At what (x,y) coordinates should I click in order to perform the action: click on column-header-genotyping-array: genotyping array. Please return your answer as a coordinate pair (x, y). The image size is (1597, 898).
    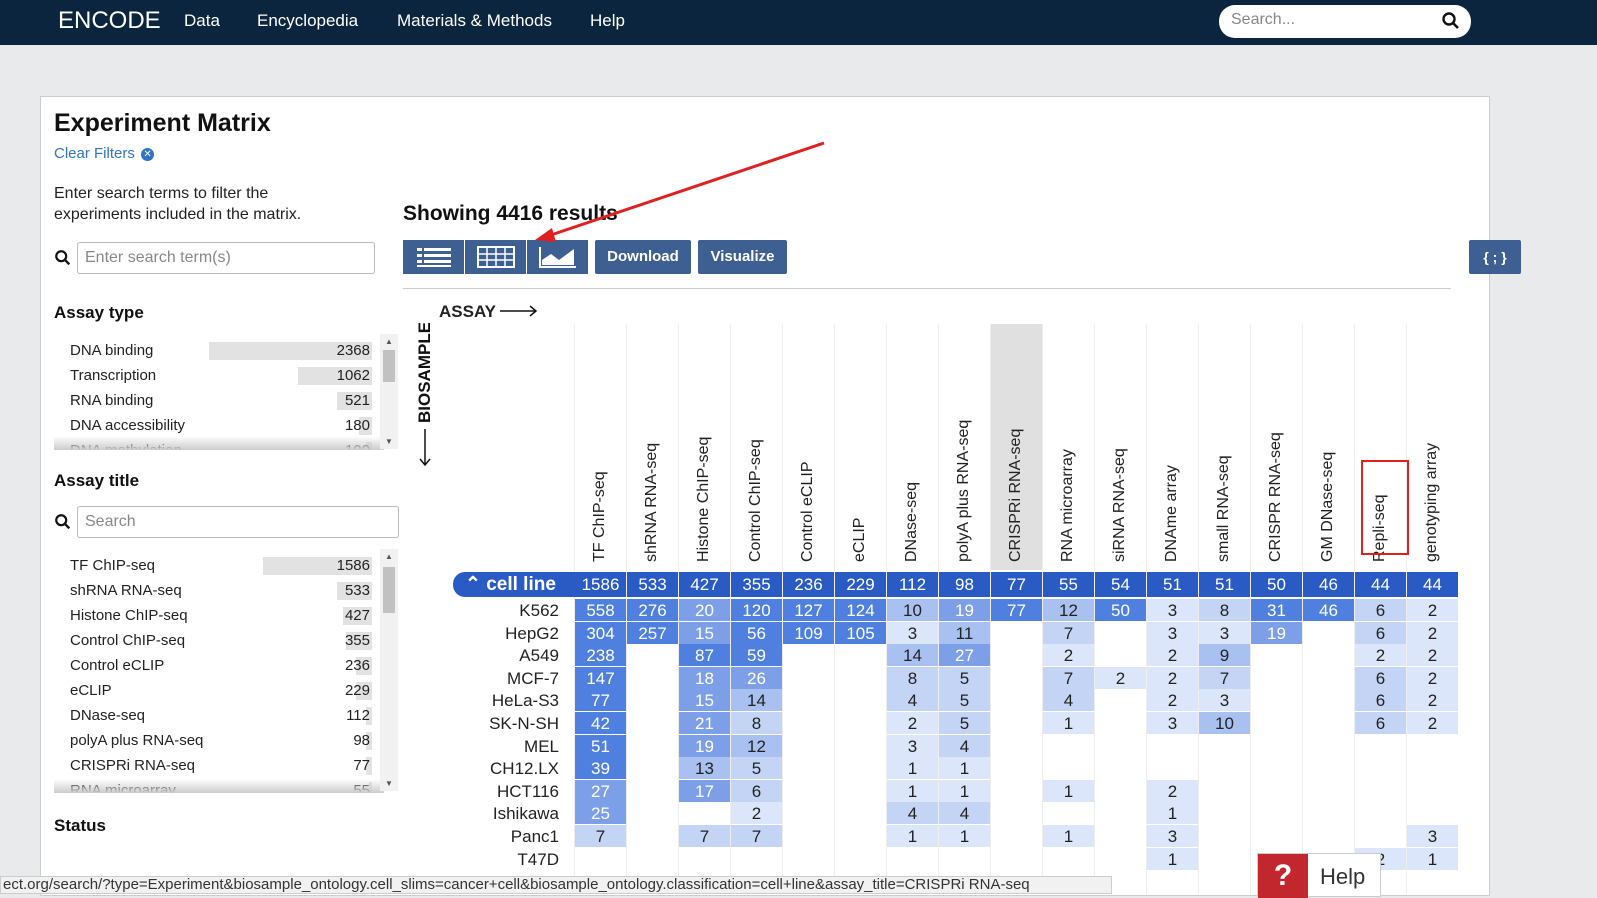
    Looking at the image, I should click on (1433, 447).